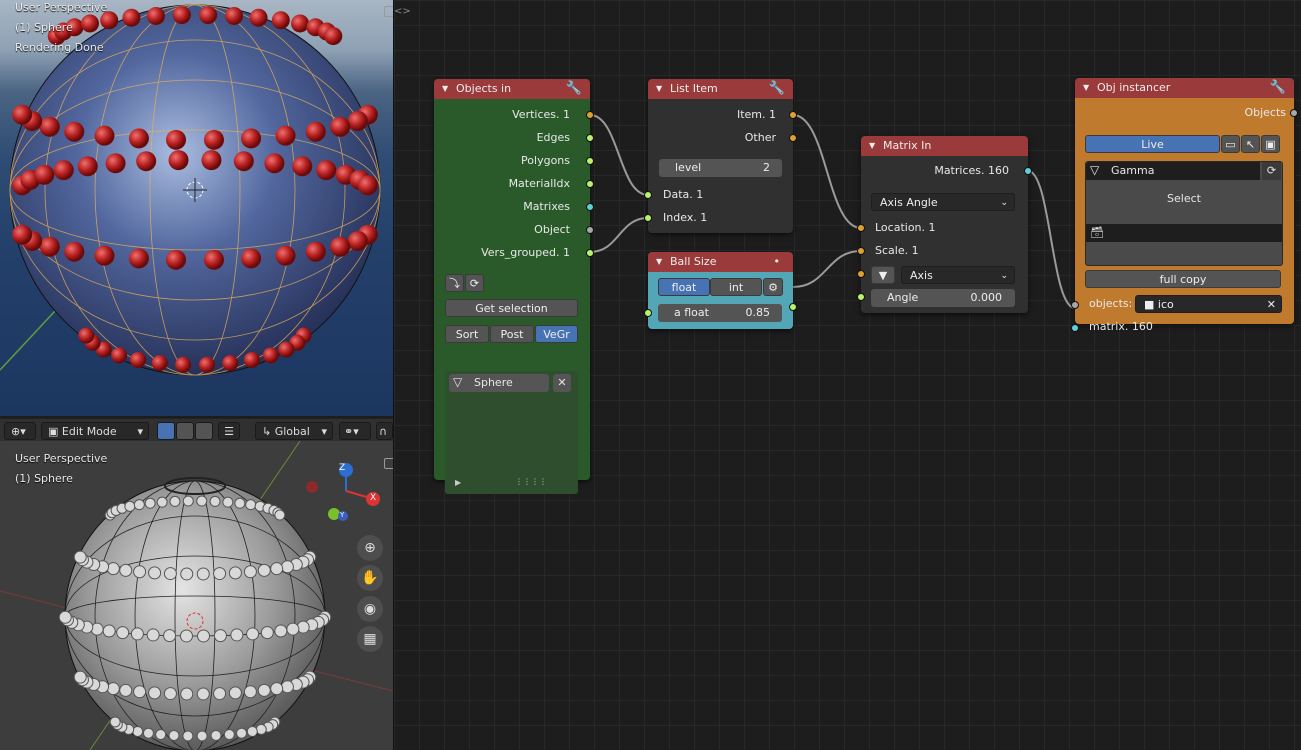 This screenshot has width=1301, height=750. I want to click on node-ball-size: ▼ Ball Size • float int ⚙ a float 0.85, so click(720, 290).